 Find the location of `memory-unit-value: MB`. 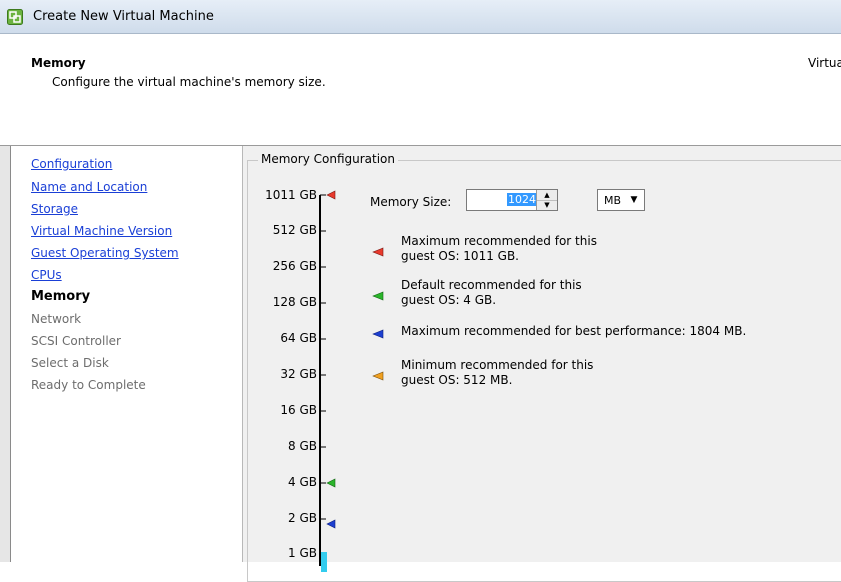

memory-unit-value: MB is located at coordinates (613, 200).